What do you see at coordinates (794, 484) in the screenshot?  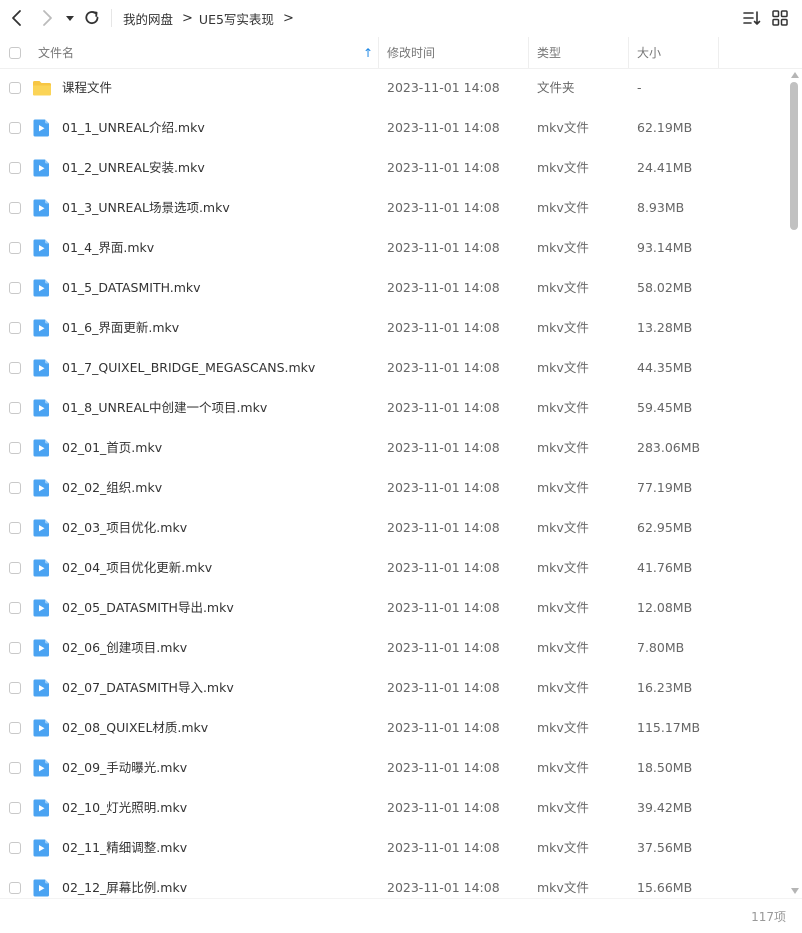 I see `vertical-scrollbar` at bounding box center [794, 484].